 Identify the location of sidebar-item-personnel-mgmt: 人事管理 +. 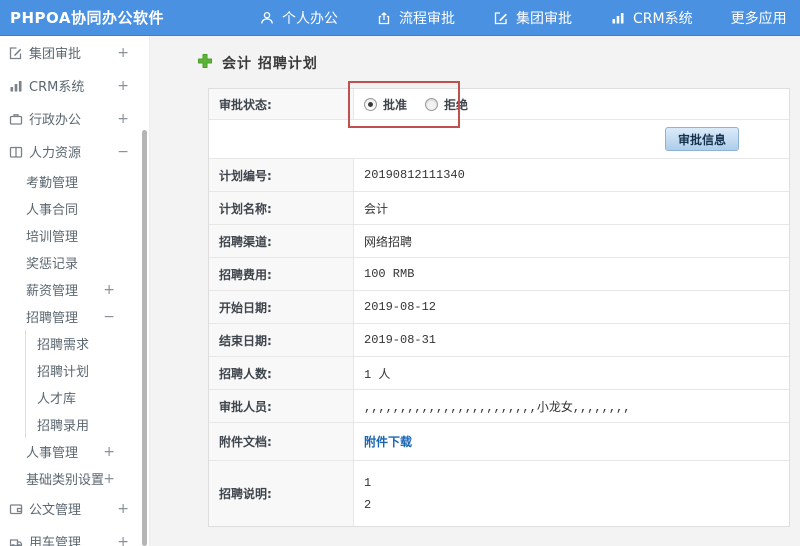
(74, 451).